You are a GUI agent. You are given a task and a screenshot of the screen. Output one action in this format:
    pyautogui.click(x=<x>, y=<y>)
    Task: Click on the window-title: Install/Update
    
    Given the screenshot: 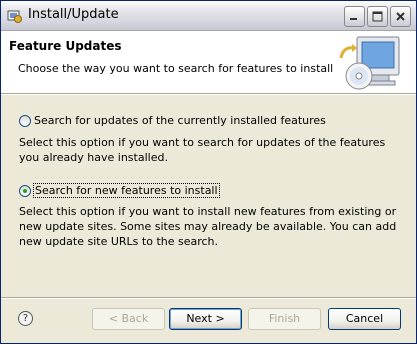 What is the action you would take?
    pyautogui.click(x=73, y=14)
    